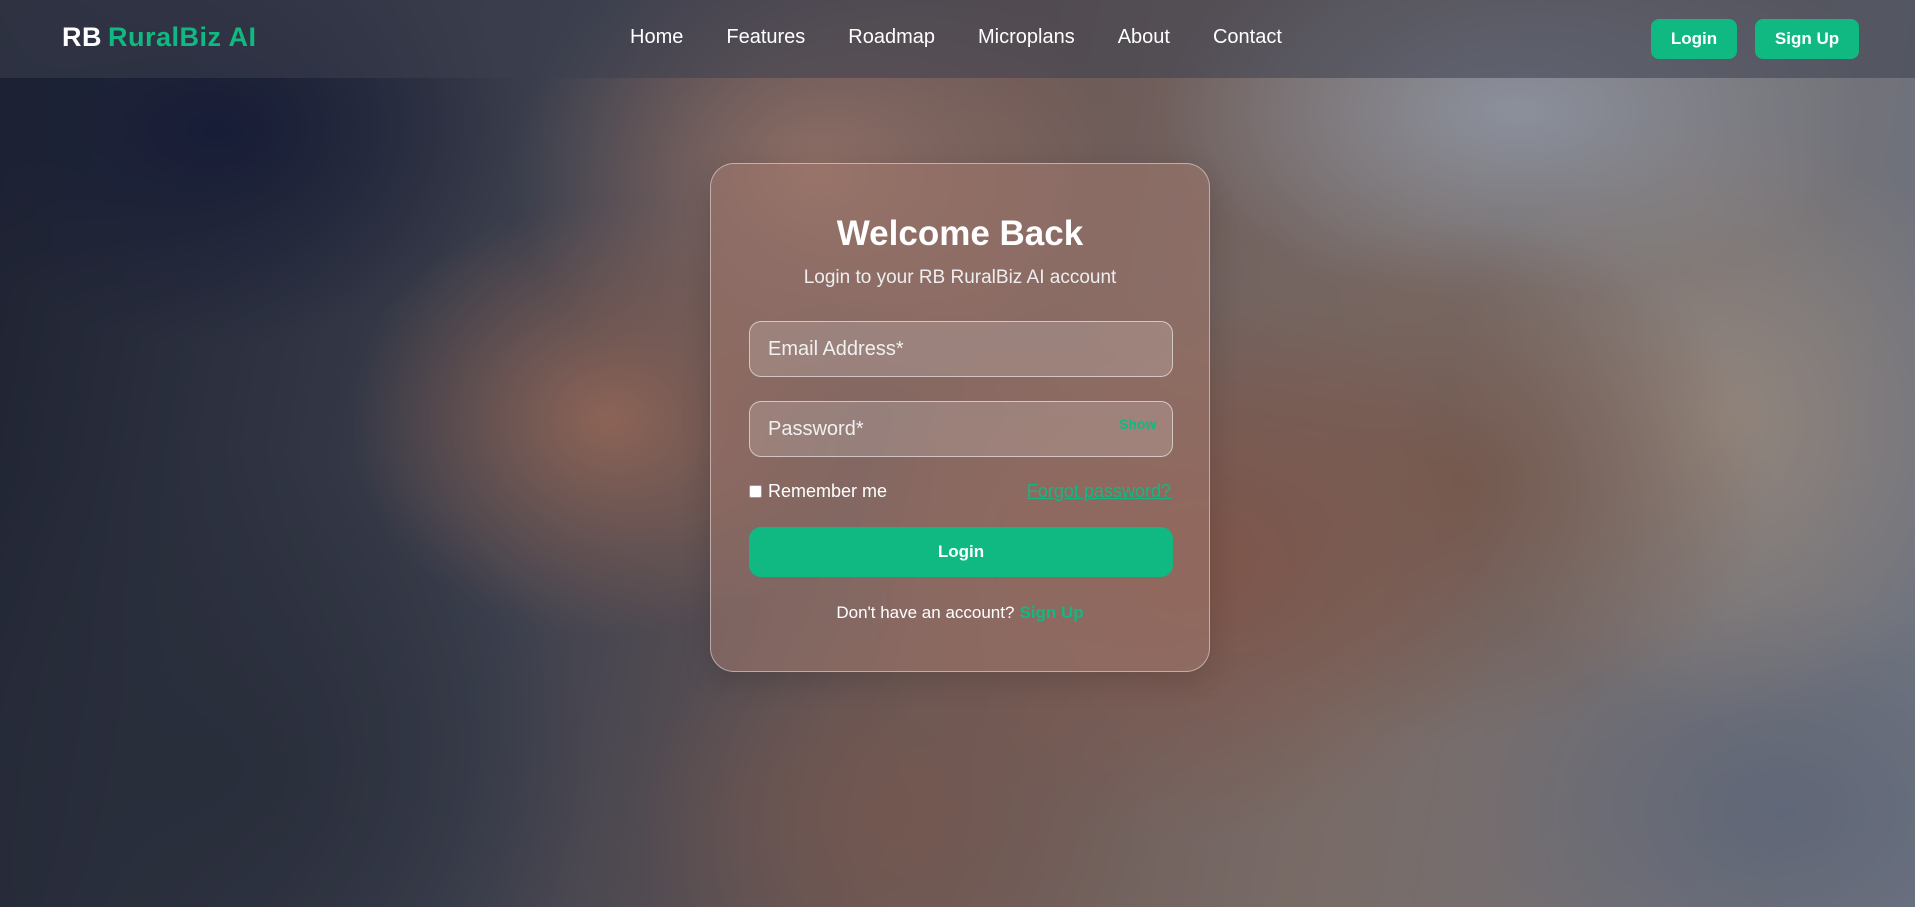  I want to click on password-input, so click(961, 429).